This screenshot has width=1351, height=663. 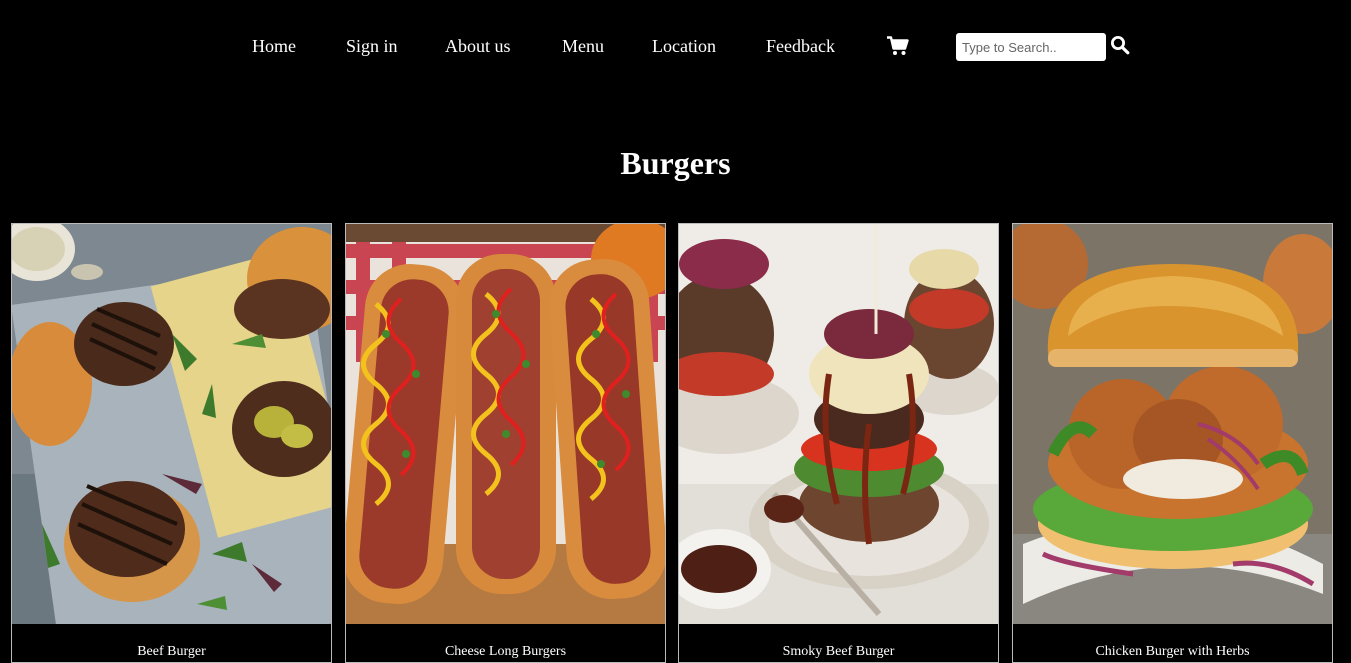 I want to click on search-input, so click(x=1031, y=47).